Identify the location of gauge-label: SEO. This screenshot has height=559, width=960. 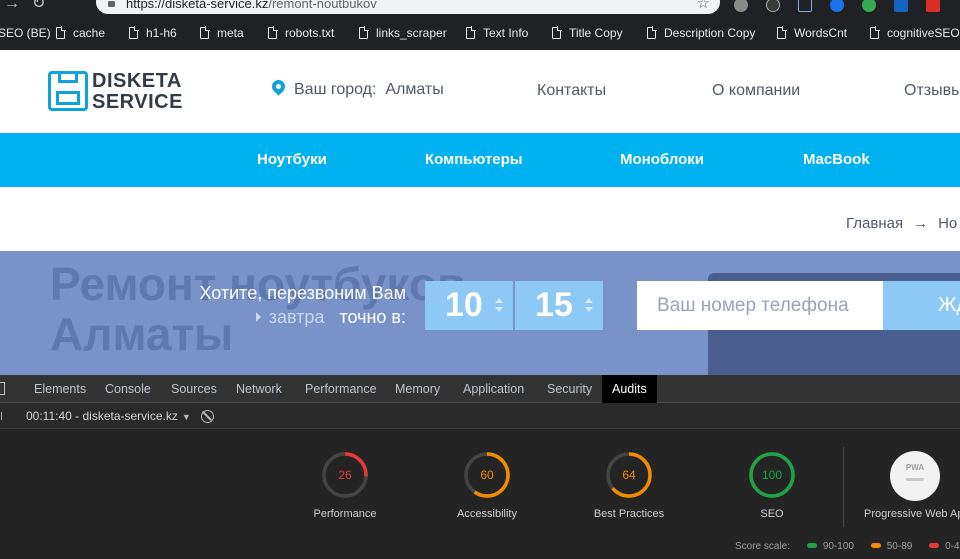
(772, 514).